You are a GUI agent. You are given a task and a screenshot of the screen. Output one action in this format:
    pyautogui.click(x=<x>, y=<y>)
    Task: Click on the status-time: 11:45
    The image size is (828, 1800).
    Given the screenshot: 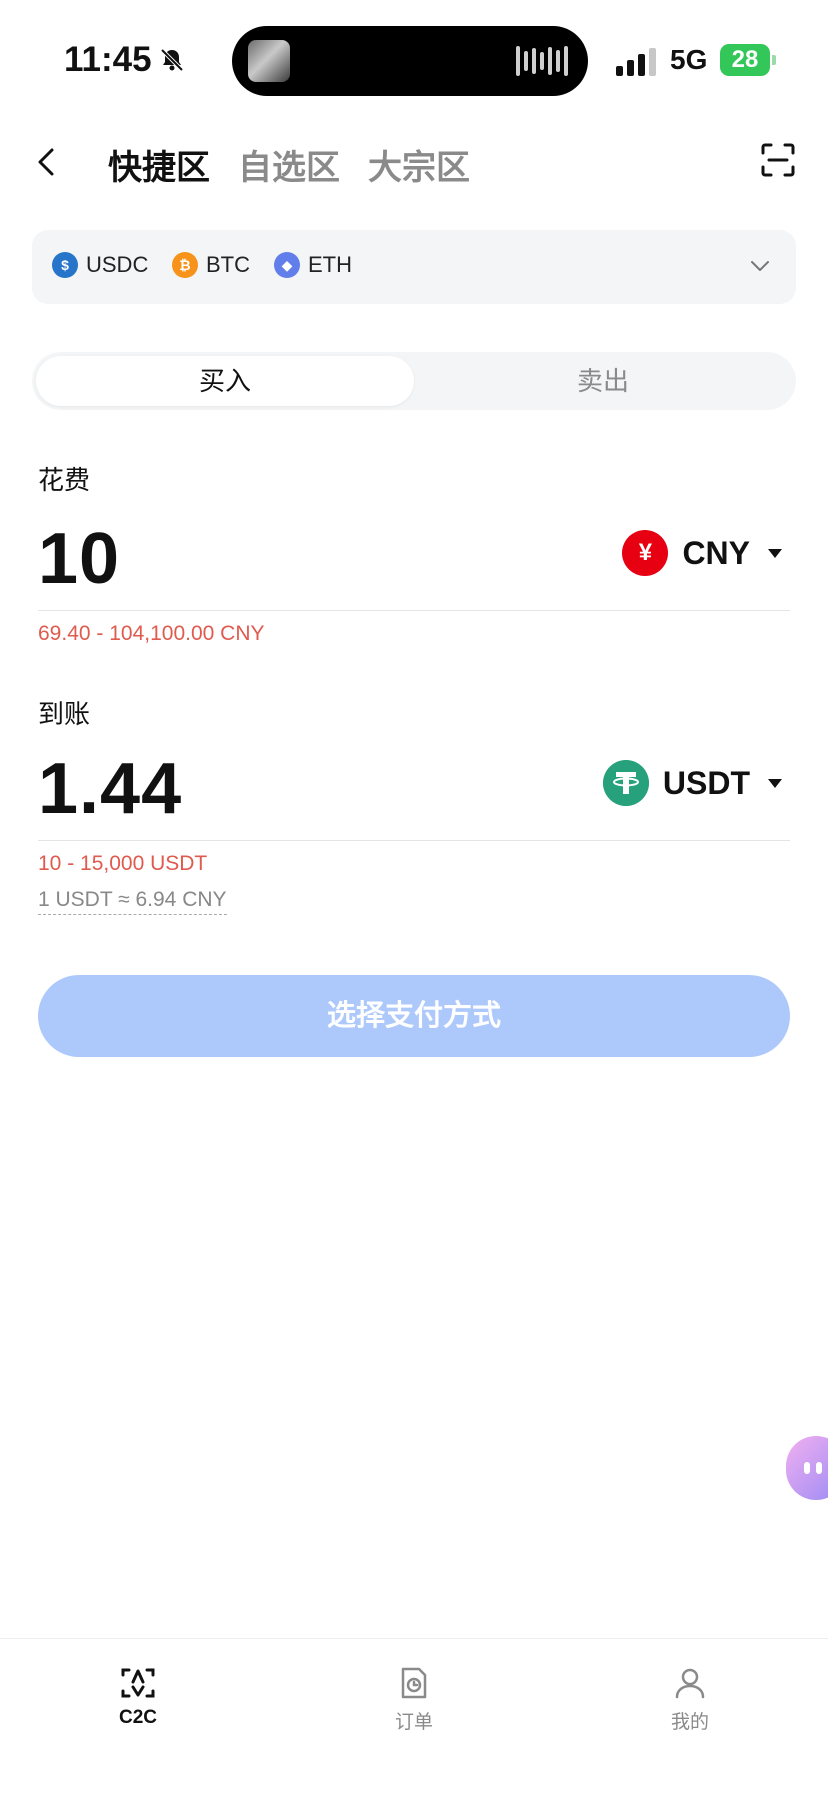 What is the action you would take?
    pyautogui.click(x=108, y=59)
    